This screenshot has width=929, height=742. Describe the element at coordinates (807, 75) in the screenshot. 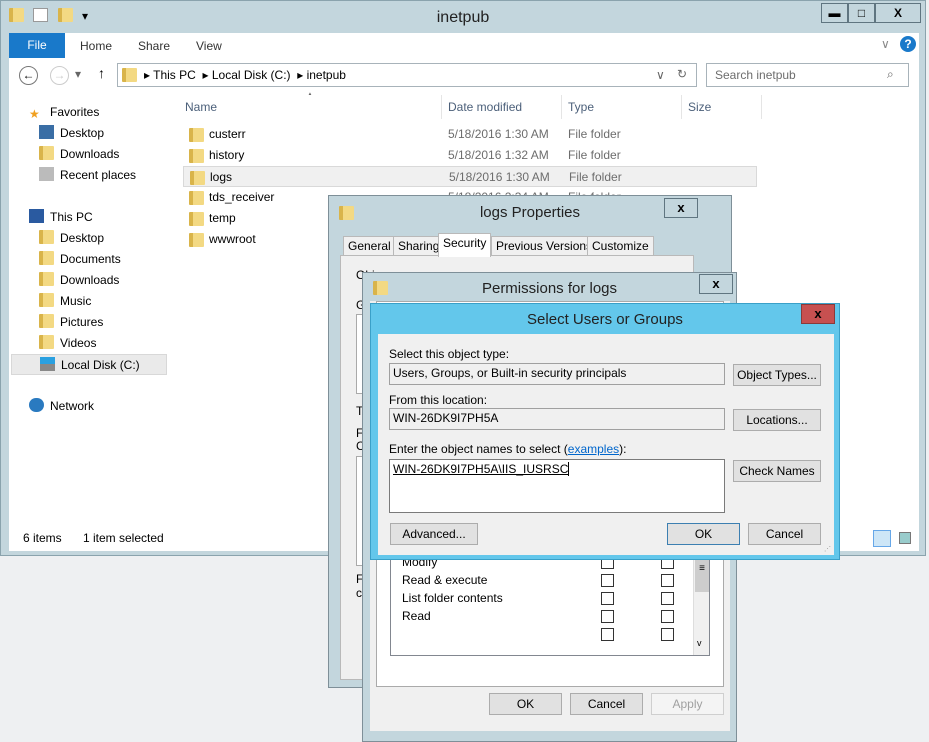

I see `search-input: Search inetpub ⌕` at that location.